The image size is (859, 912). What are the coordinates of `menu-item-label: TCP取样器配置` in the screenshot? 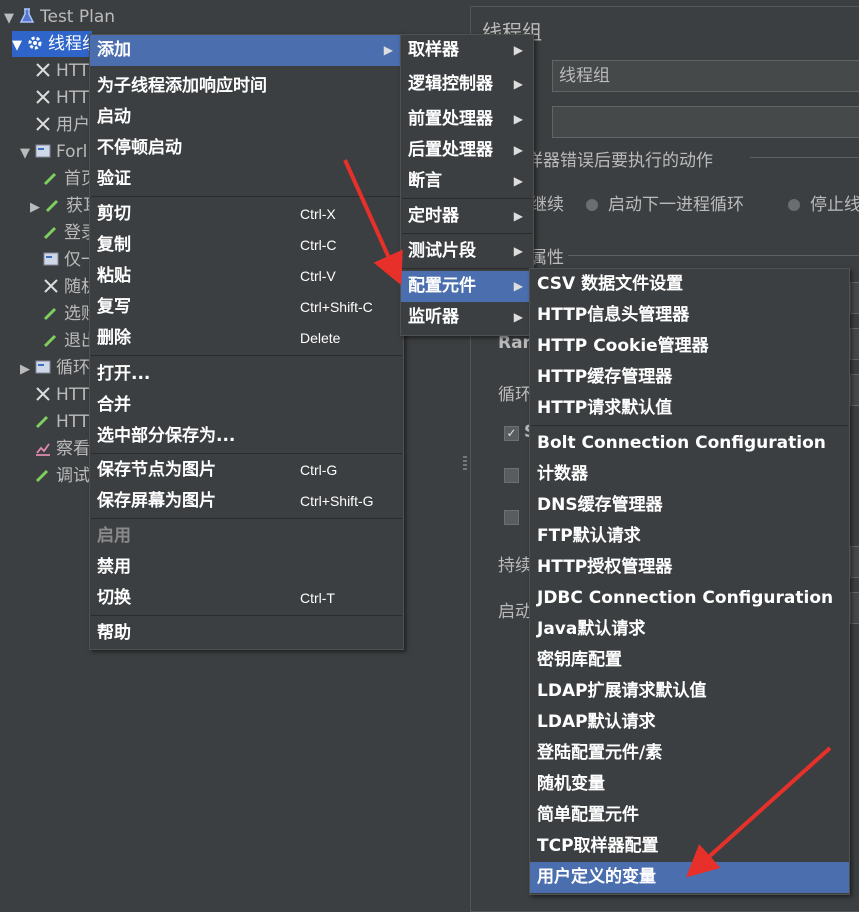 It's located at (598, 846).